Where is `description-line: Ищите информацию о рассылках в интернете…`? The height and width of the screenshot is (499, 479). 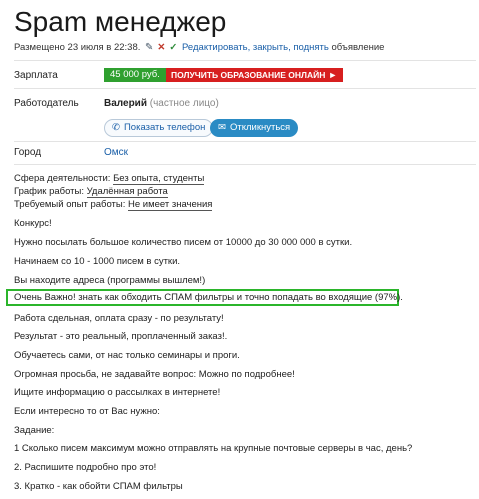 description-line: Ищите информацию о рассылках в интернете… is located at coordinates (117, 392).